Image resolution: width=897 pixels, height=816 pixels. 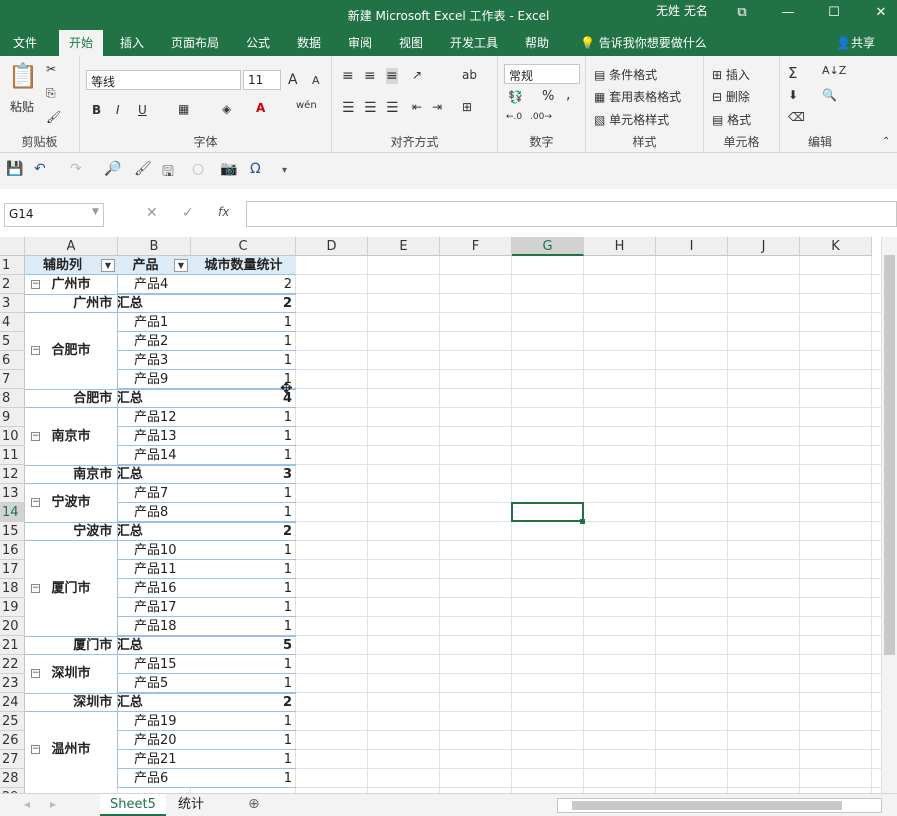 I want to click on sort-filter-icon: A↓Z, so click(x=834, y=70).